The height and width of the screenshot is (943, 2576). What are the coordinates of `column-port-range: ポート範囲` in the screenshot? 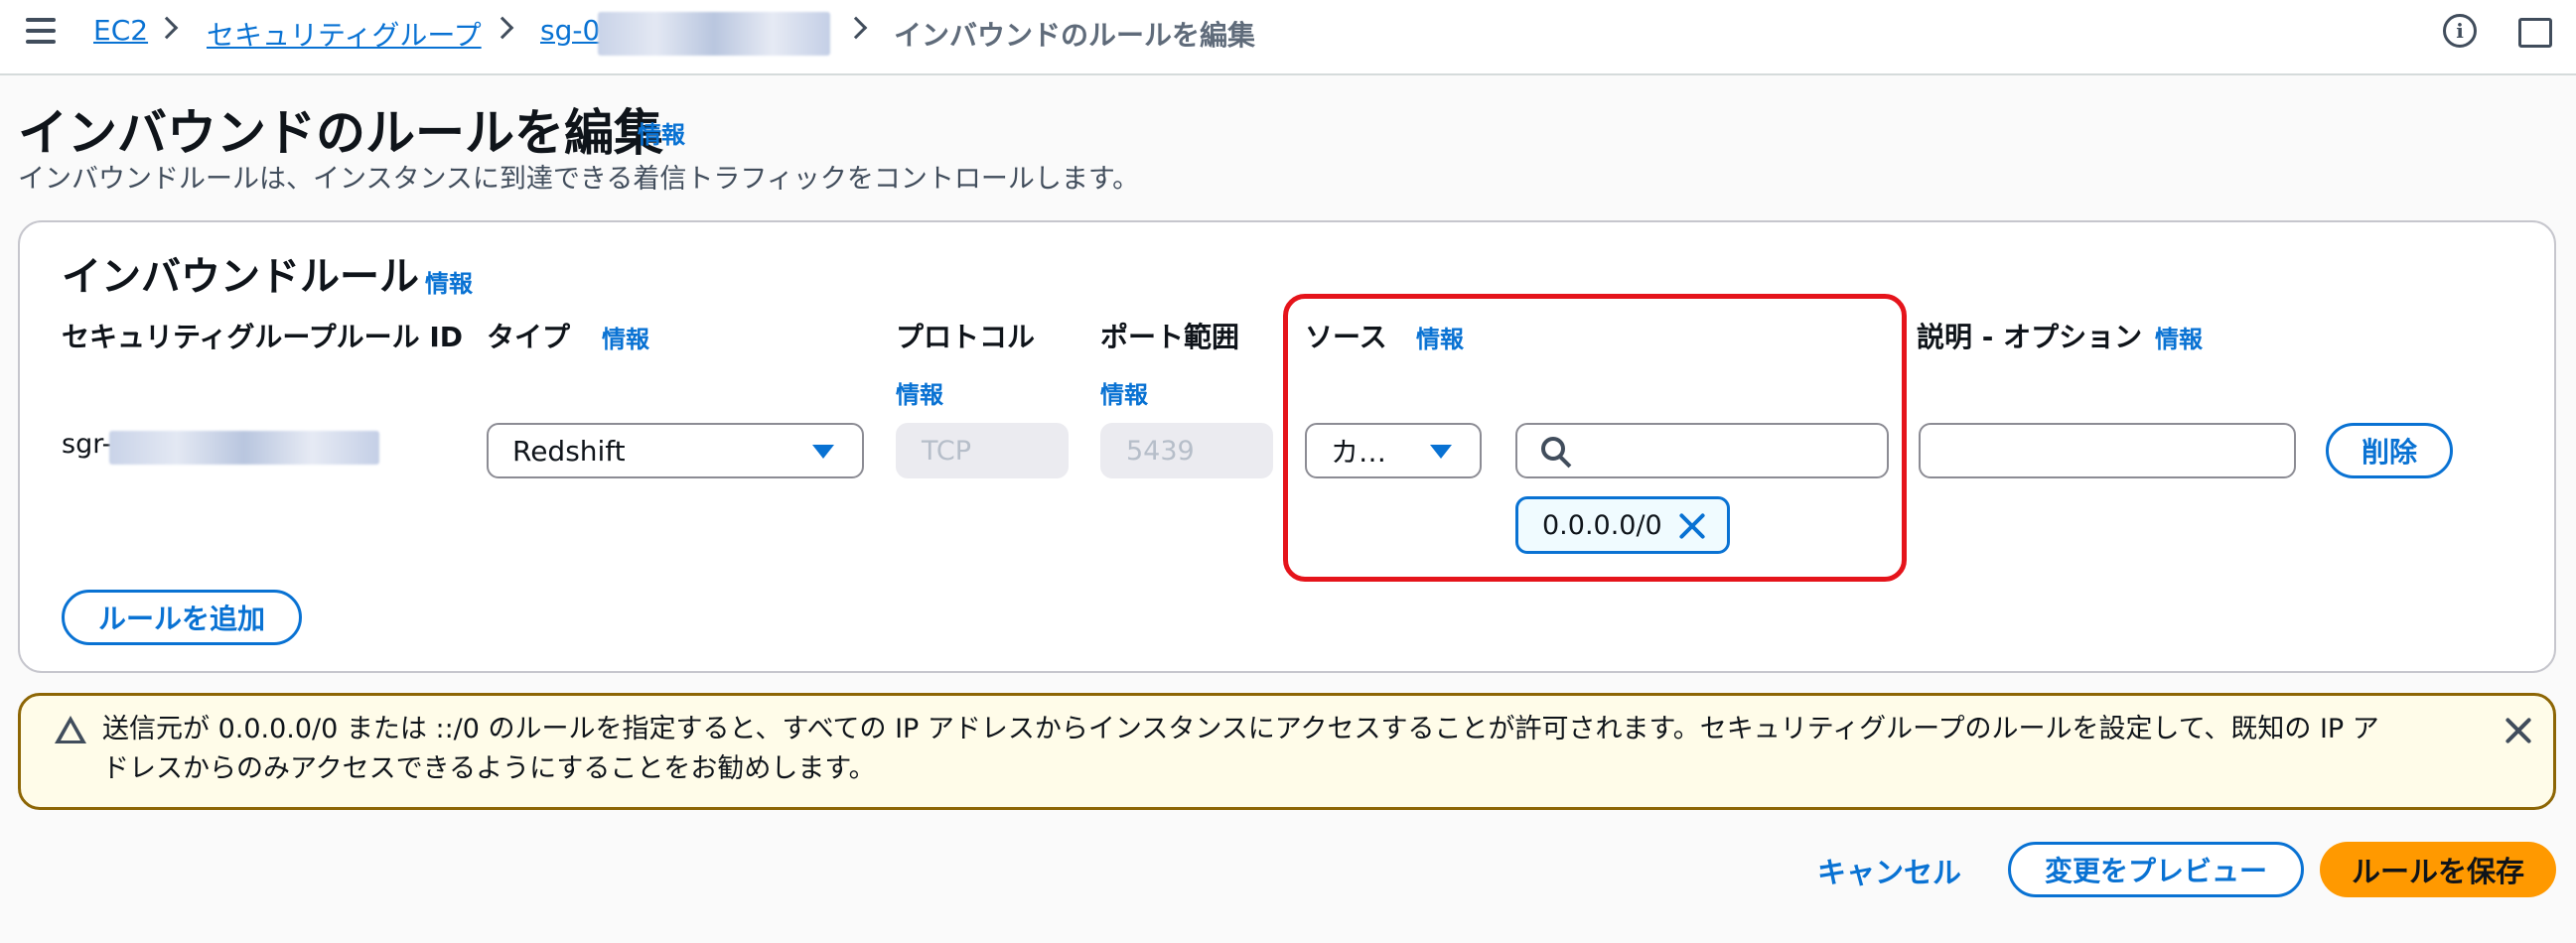 It's located at (1170, 337).